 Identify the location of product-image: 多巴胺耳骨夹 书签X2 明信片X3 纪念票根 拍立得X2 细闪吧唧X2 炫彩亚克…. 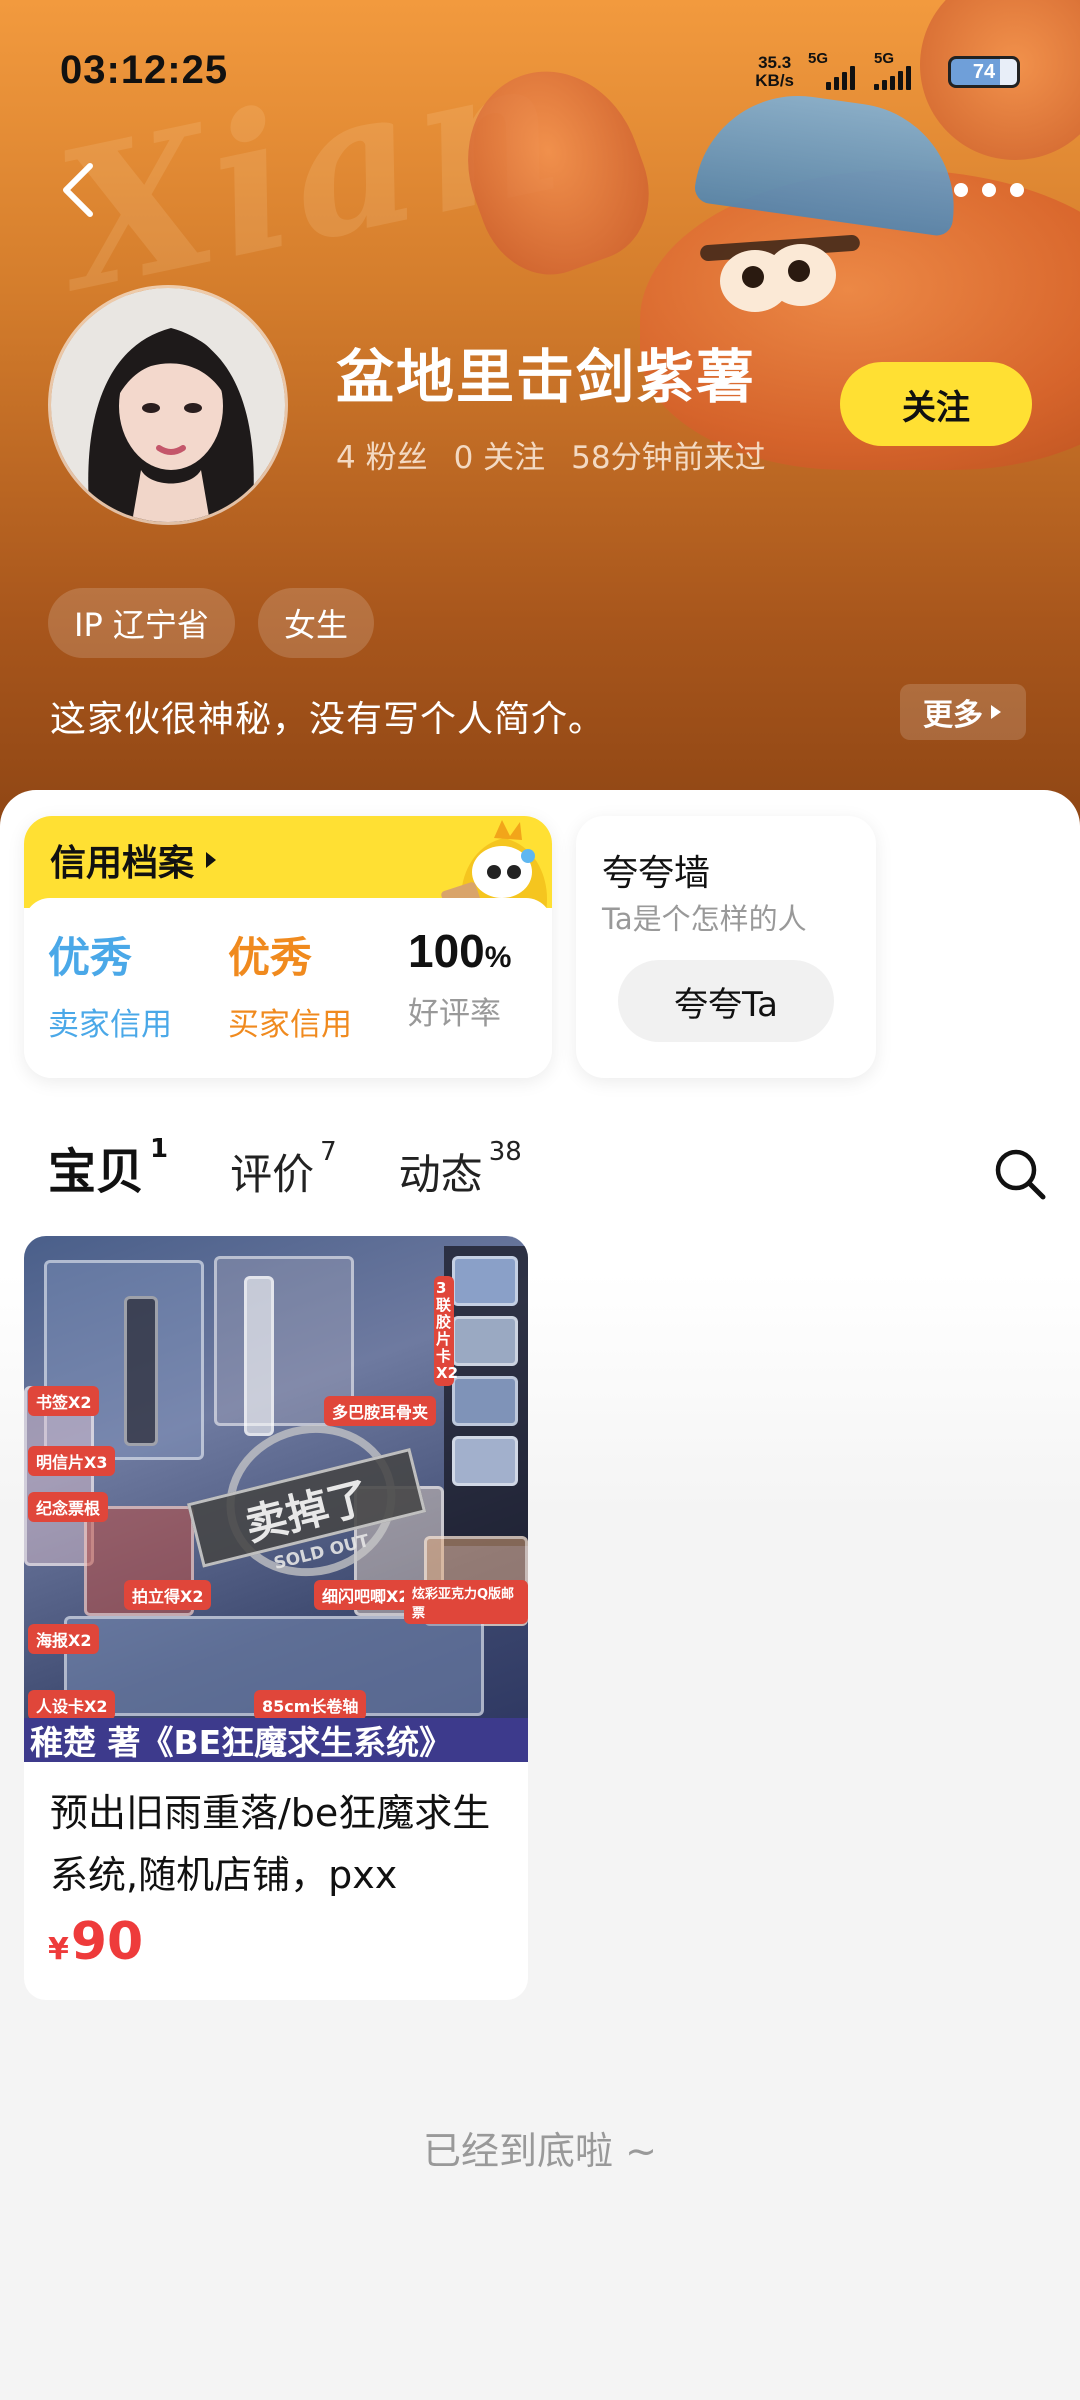
(276, 1499).